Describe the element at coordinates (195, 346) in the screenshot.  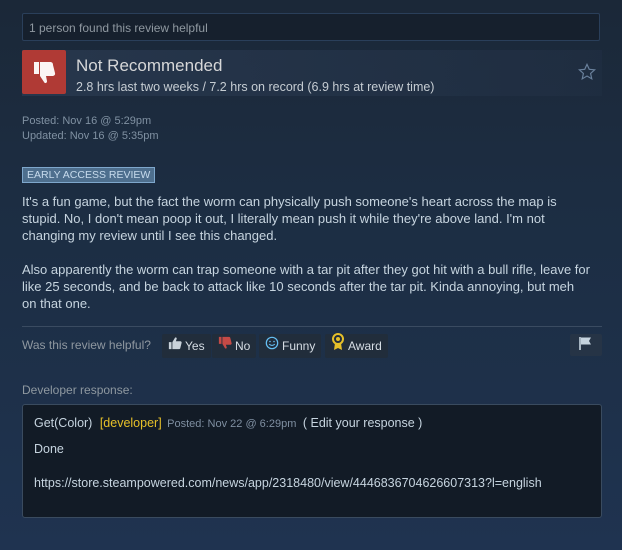
I see `vote-yes-label: Yes` at that location.